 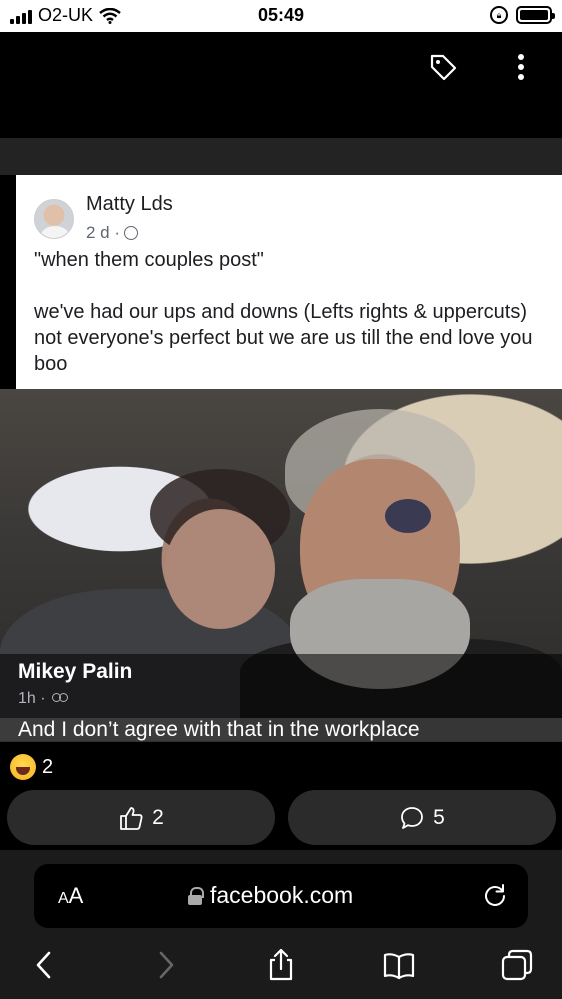 What do you see at coordinates (75, 672) in the screenshot?
I see `comment-author: Mikey Palin` at bounding box center [75, 672].